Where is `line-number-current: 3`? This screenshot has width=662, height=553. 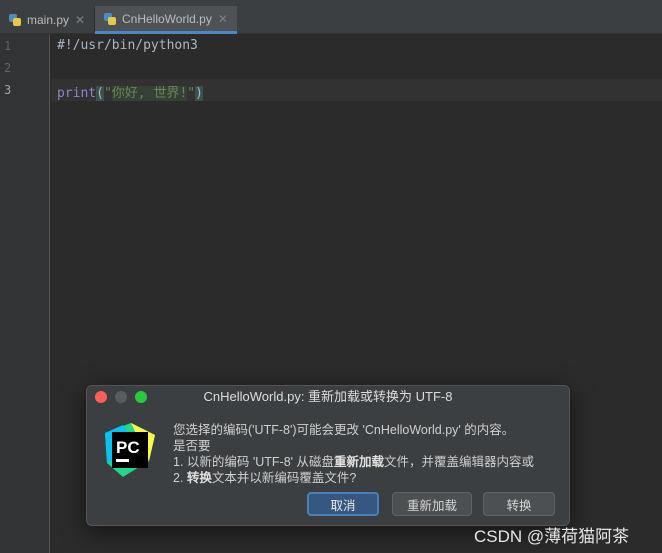 line-number-current: 3 is located at coordinates (8, 90).